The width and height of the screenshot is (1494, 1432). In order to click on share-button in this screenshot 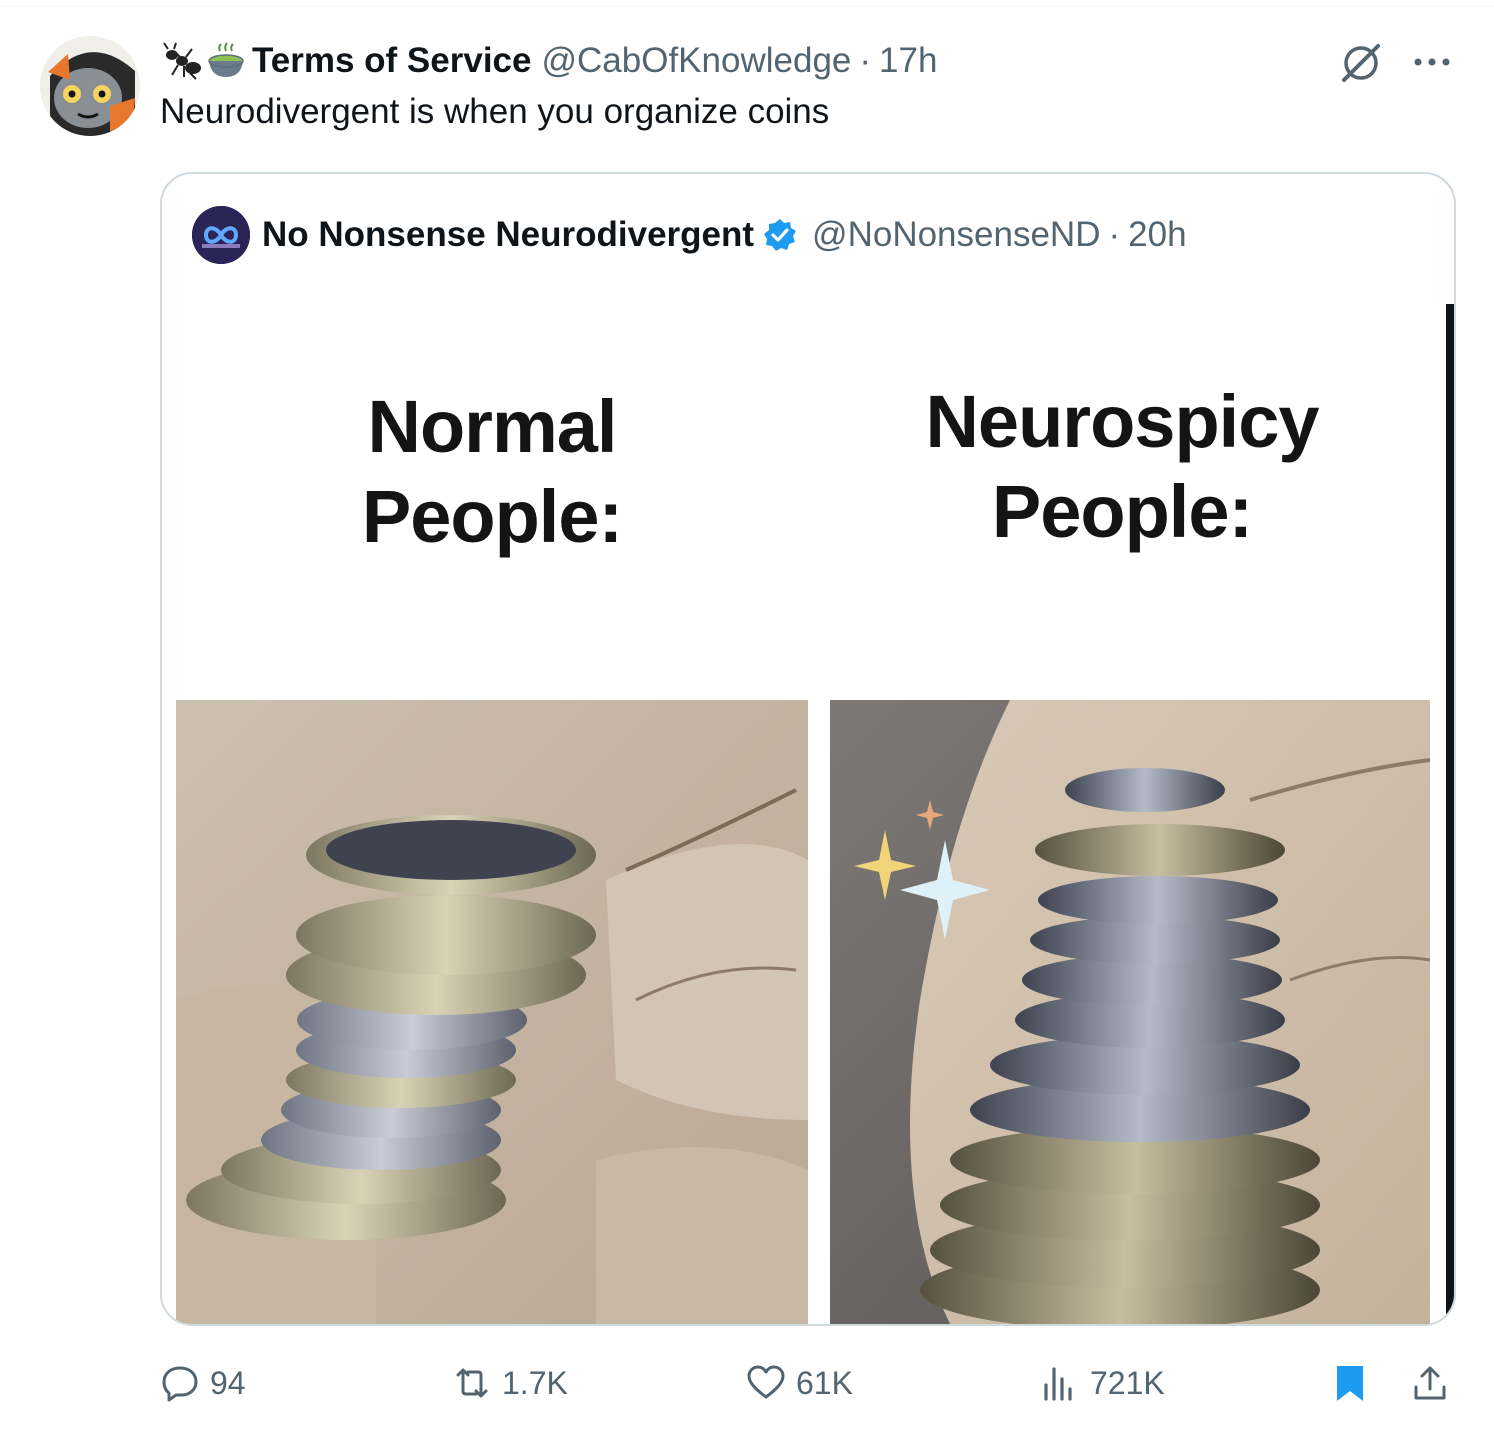, I will do `click(1435, 1383)`.